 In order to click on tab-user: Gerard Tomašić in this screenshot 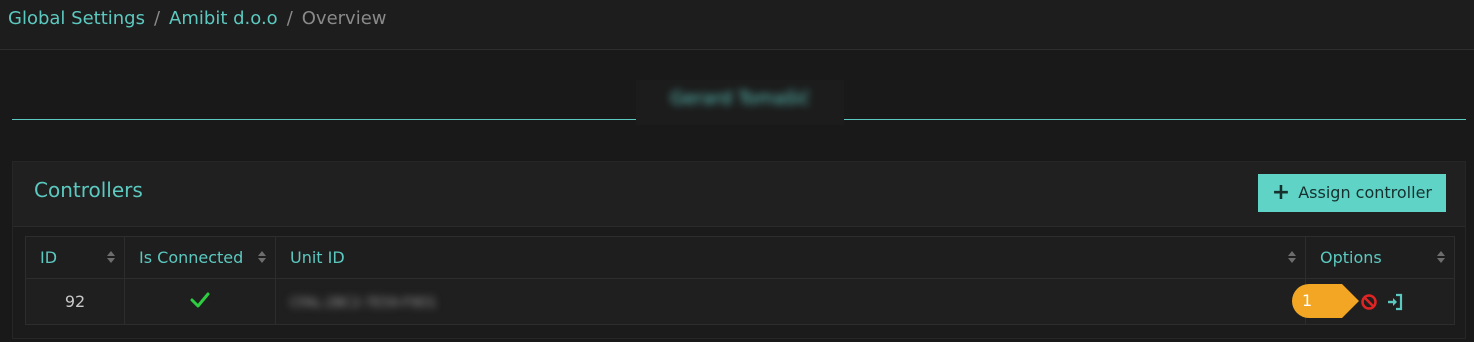, I will do `click(740, 102)`.